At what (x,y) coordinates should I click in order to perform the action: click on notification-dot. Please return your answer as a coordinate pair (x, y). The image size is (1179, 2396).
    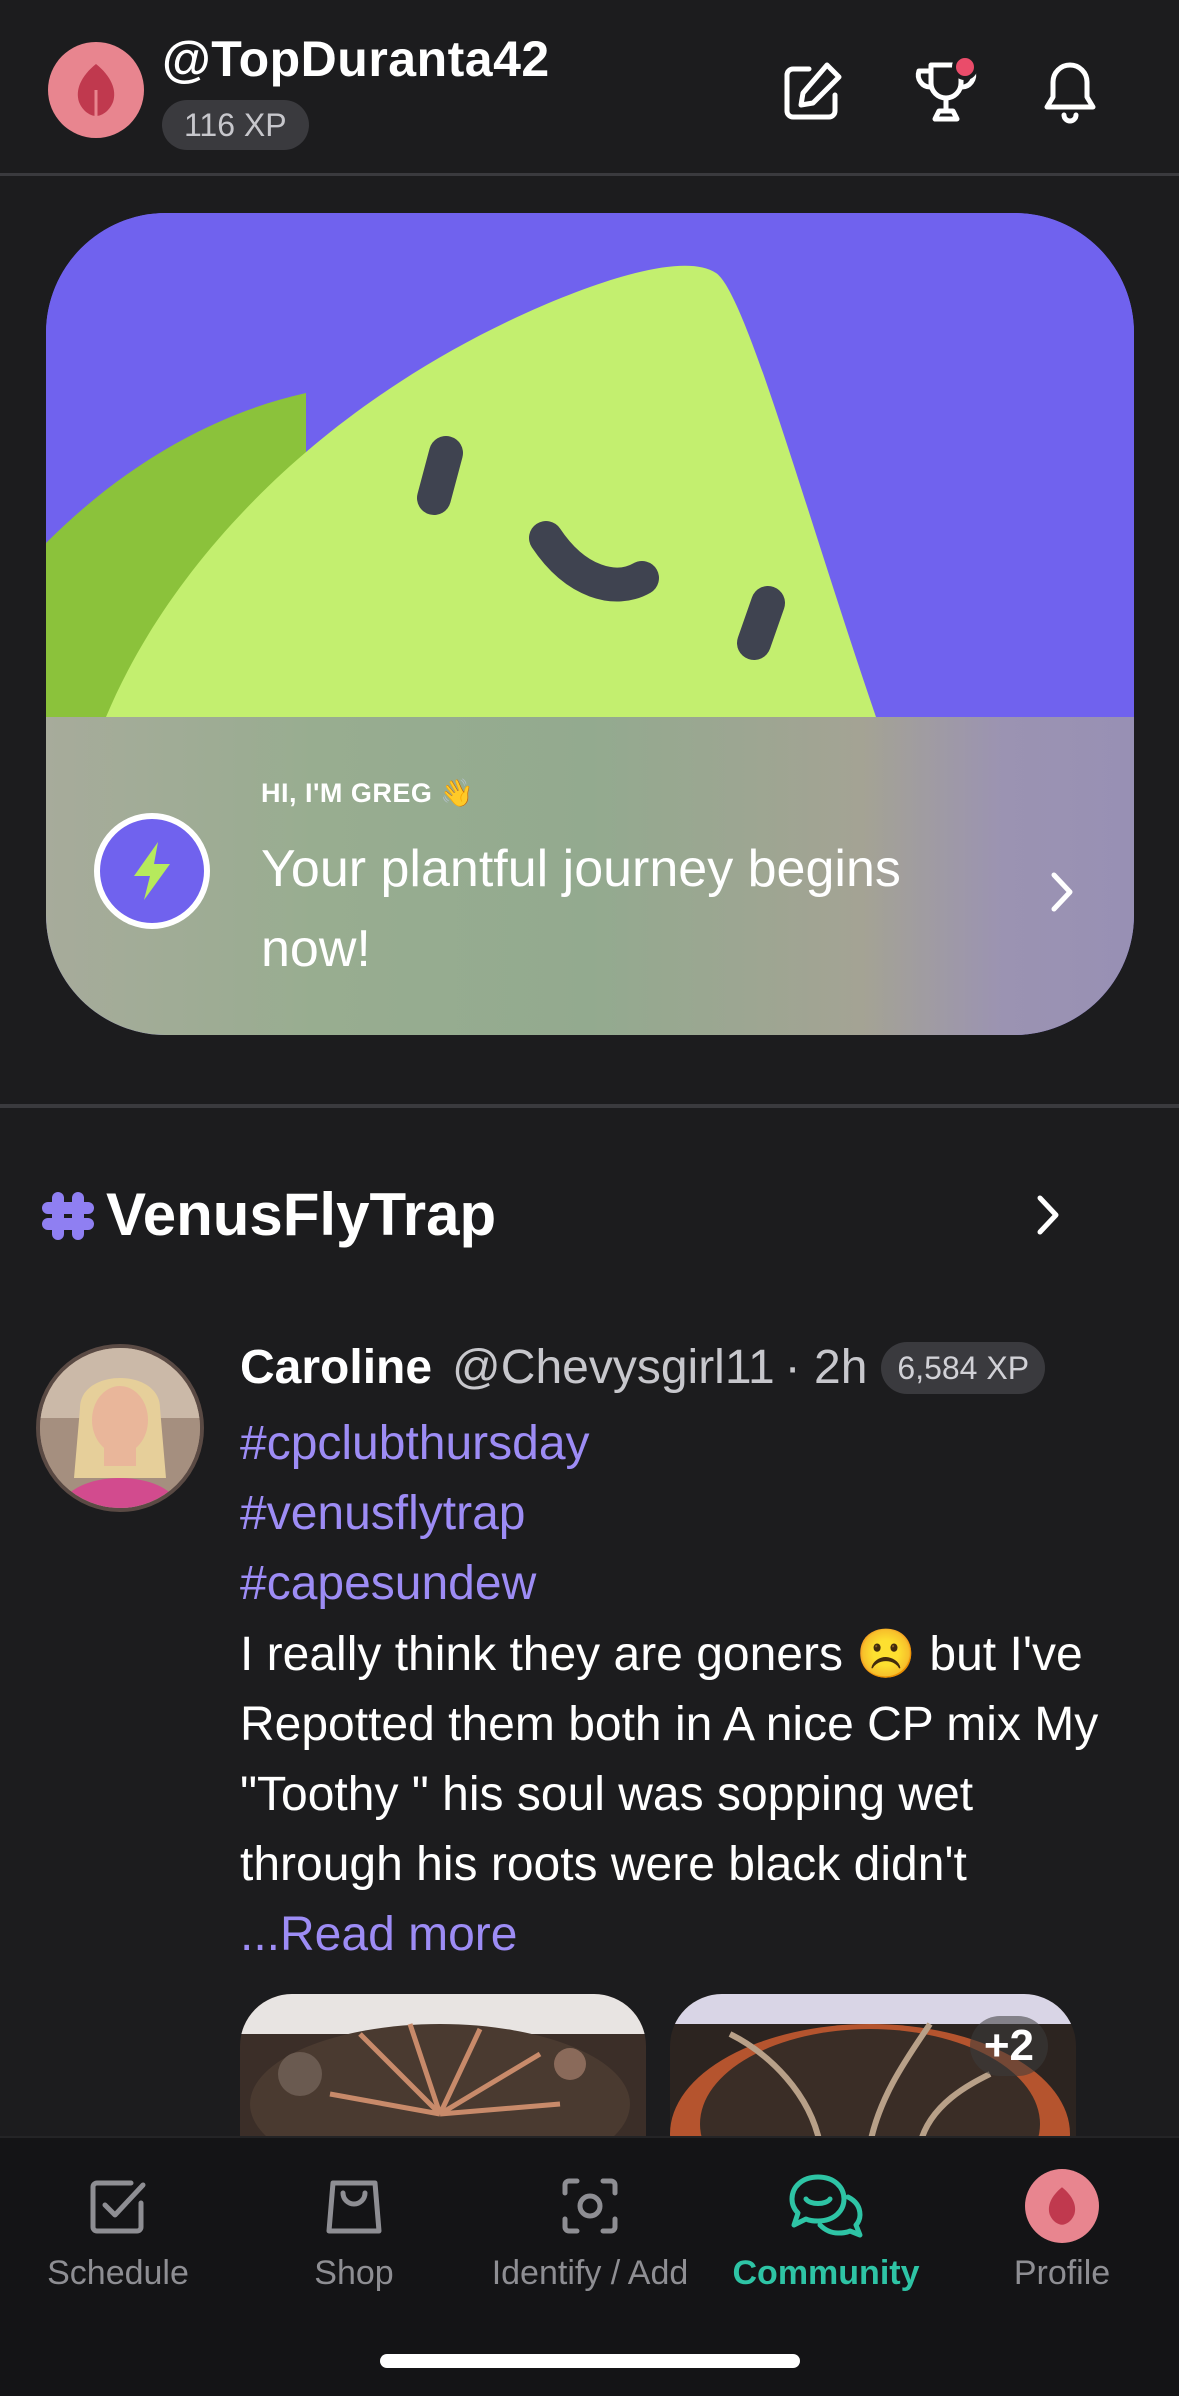
    Looking at the image, I should click on (965, 67).